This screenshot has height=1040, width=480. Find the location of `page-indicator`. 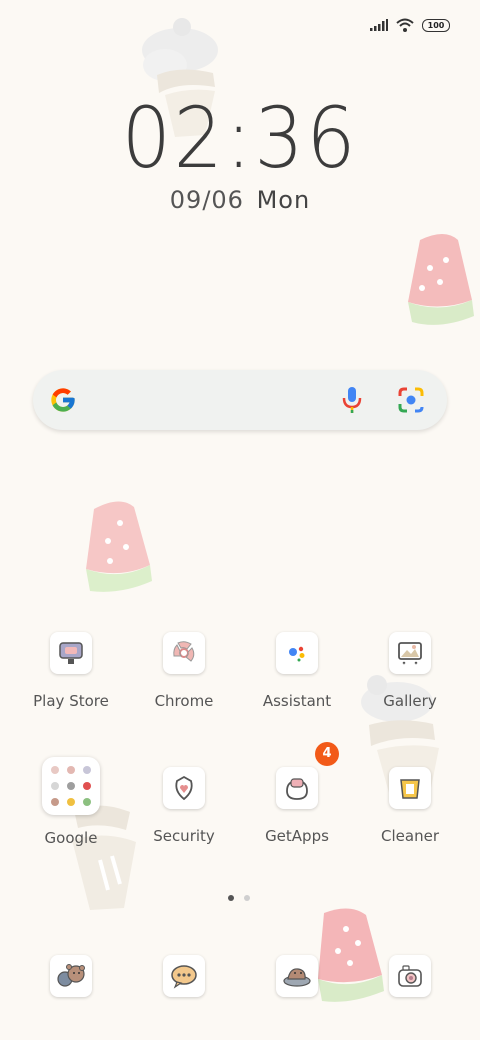

page-indicator is located at coordinates (239, 898).